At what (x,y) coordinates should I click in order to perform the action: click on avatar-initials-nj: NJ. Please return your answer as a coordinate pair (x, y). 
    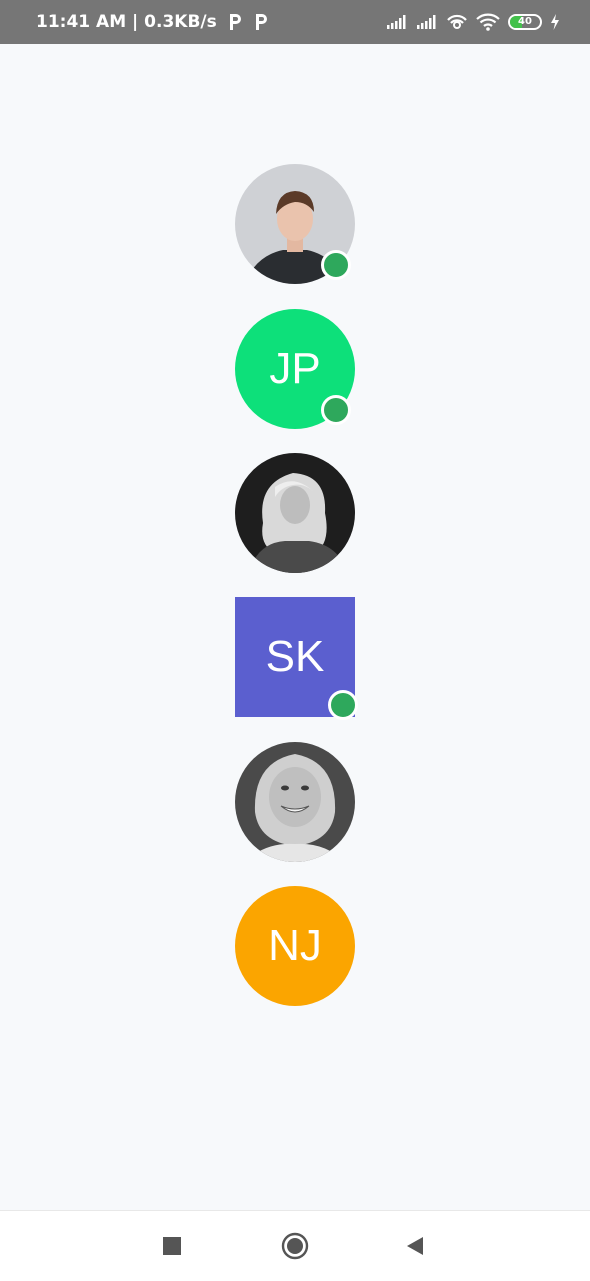
    Looking at the image, I should click on (295, 946).